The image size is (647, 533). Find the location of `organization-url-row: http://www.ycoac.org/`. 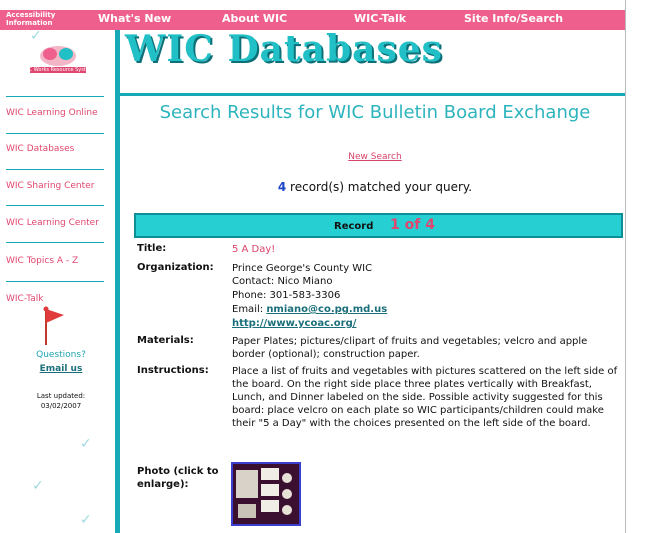

organization-url-row: http://www.ycoac.org/ is located at coordinates (294, 323).